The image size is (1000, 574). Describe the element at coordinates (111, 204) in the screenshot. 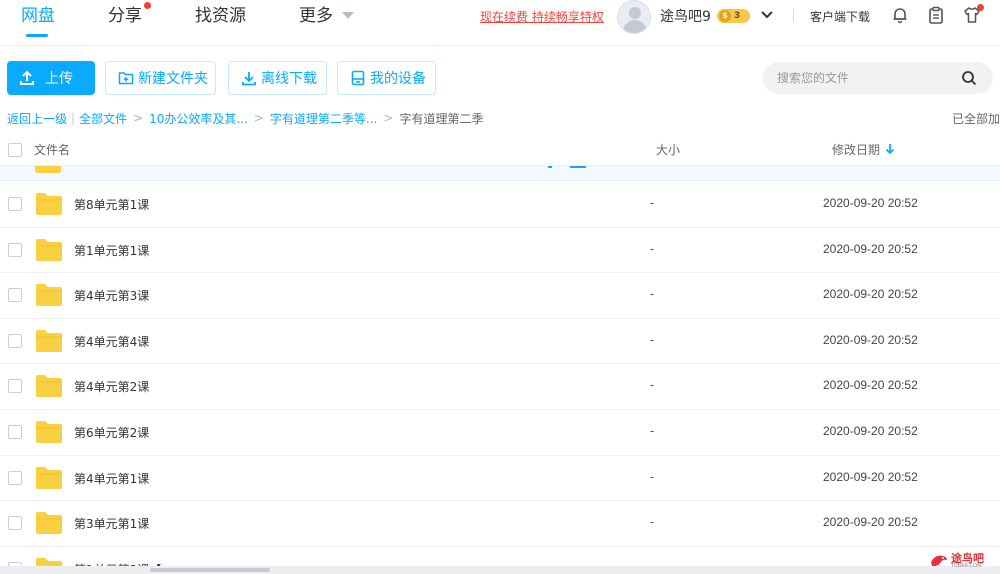

I see `file-name: 第8单元第1课` at that location.